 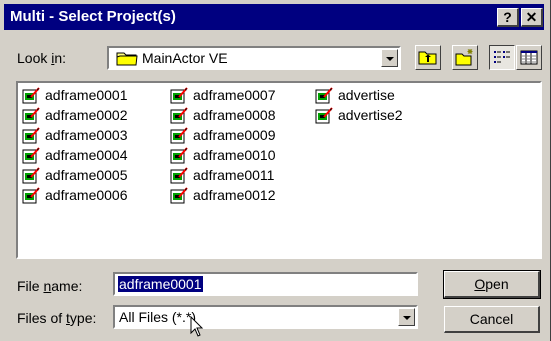 I want to click on details-view-button, so click(x=529, y=57).